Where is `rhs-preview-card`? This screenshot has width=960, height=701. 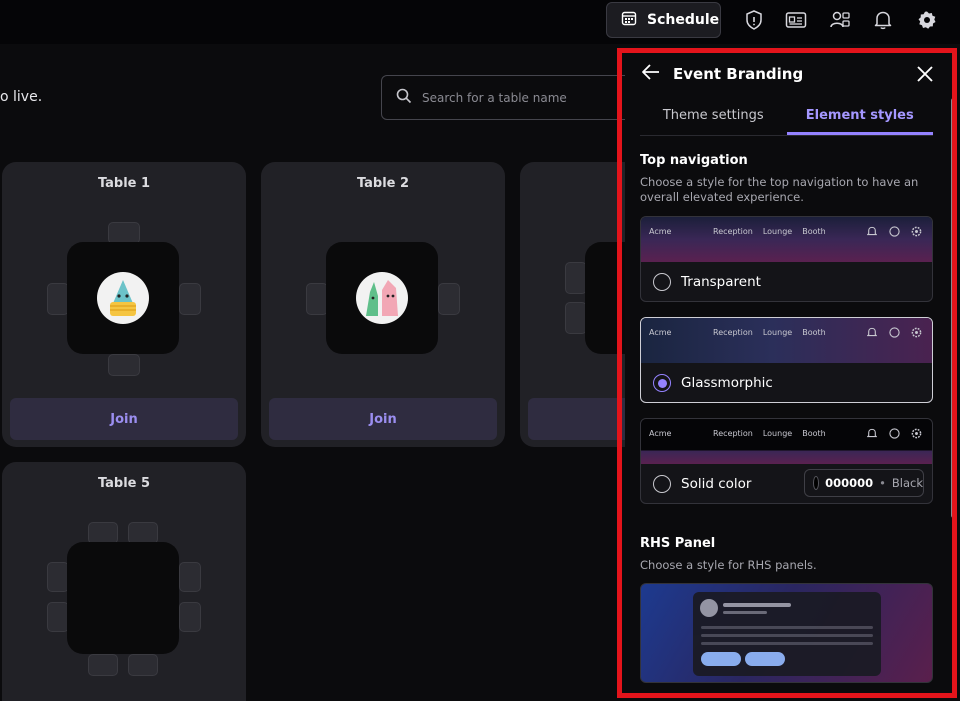
rhs-preview-card is located at coordinates (787, 634).